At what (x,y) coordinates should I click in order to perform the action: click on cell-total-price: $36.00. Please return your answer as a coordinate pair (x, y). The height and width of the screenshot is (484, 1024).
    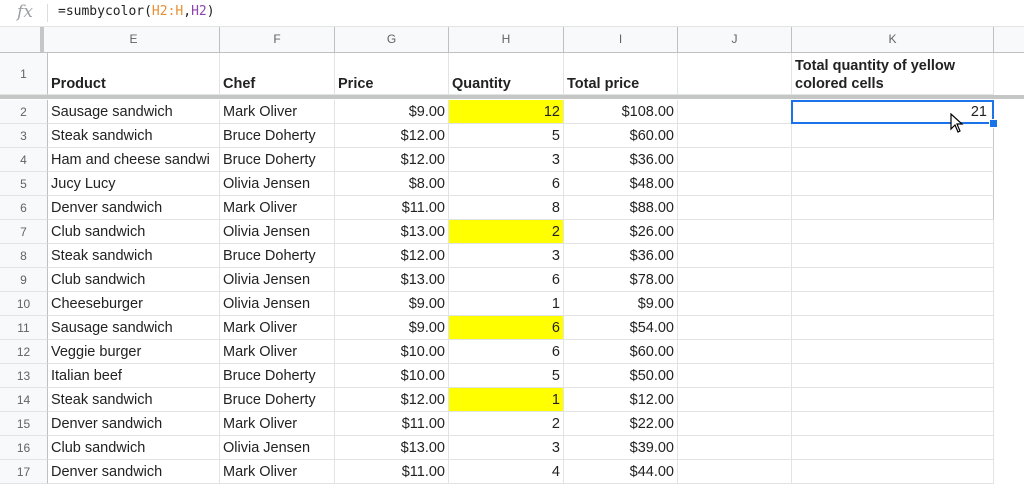
    Looking at the image, I should click on (621, 160).